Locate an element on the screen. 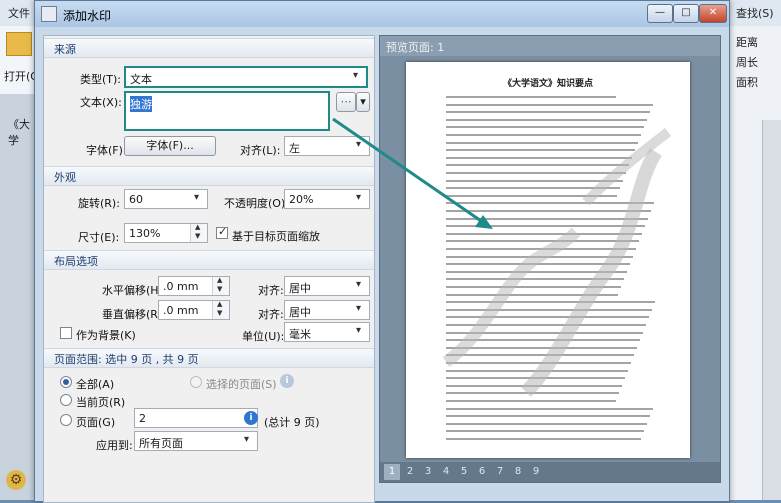 The height and width of the screenshot is (503, 781). measure-distance: 距离 is located at coordinates (747, 42).